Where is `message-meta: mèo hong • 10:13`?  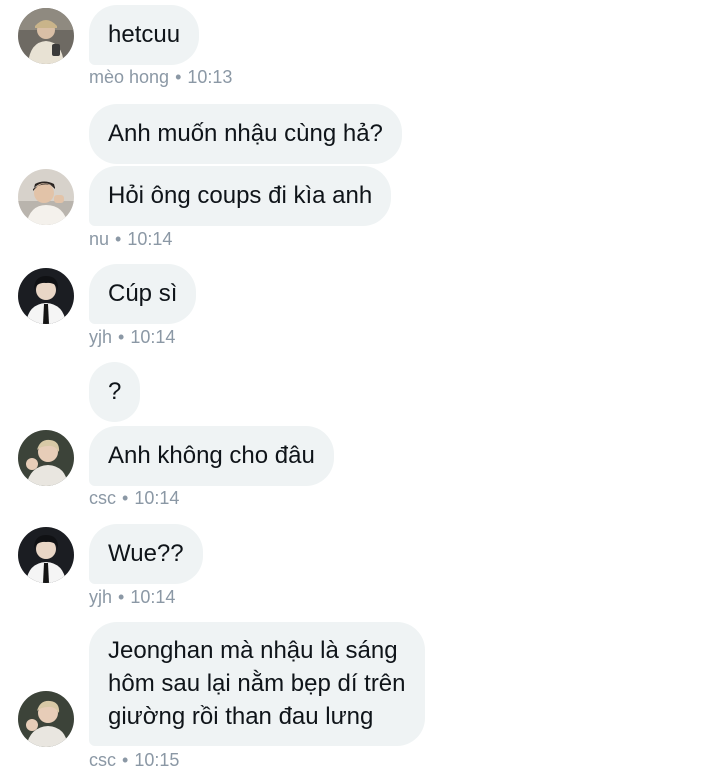 message-meta: mèo hong • 10:13 is located at coordinates (160, 77).